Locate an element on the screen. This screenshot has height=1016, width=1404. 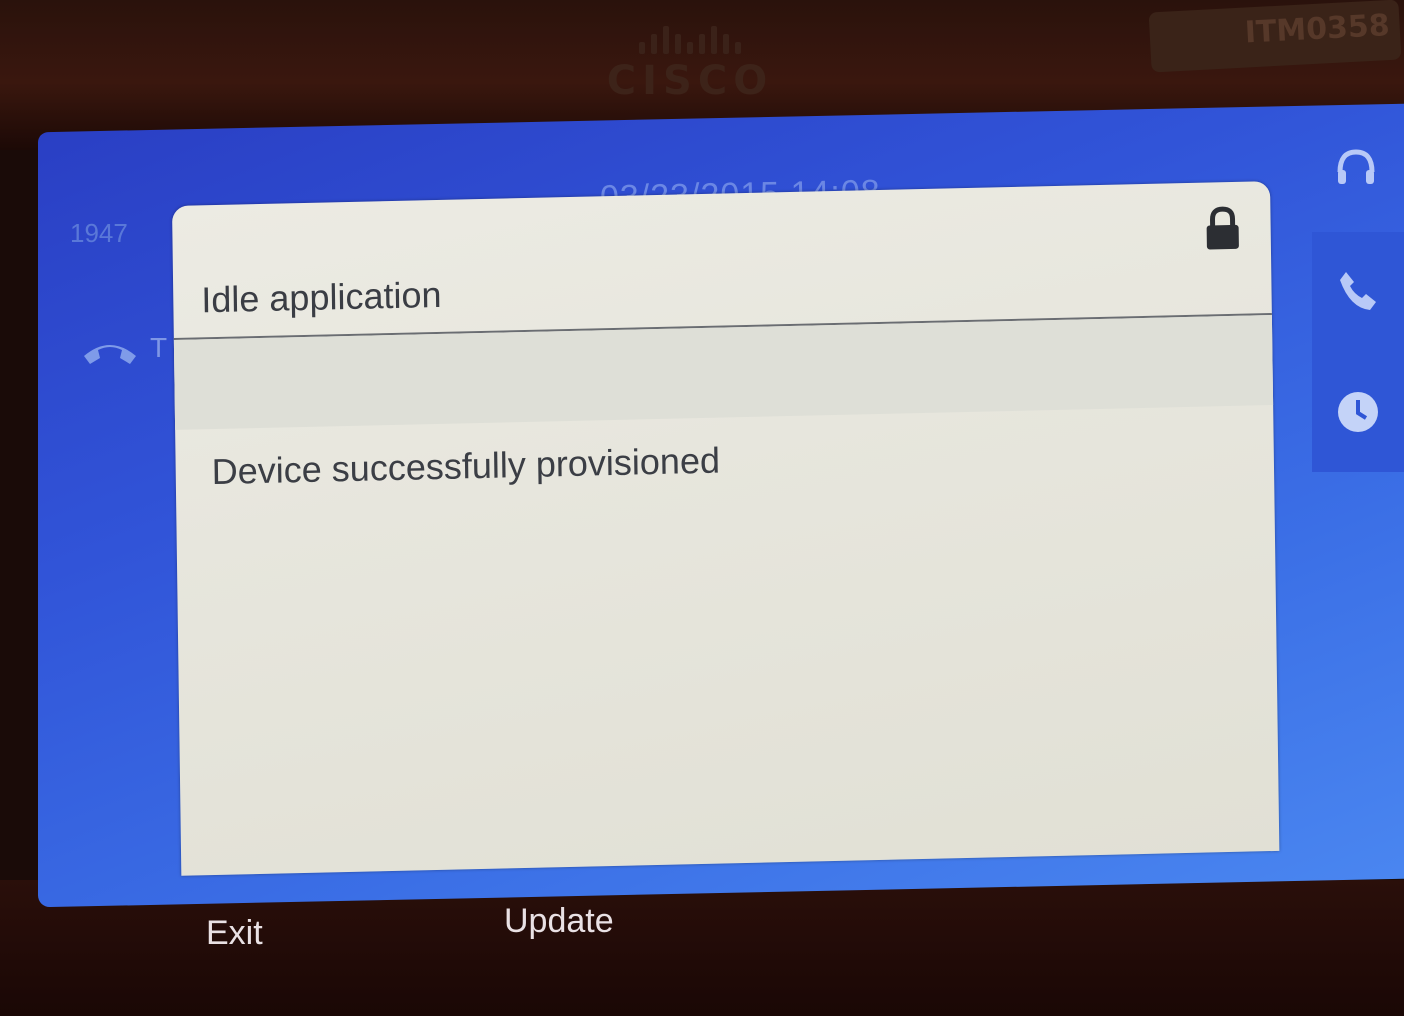
clock-icon is located at coordinates (1358, 412).